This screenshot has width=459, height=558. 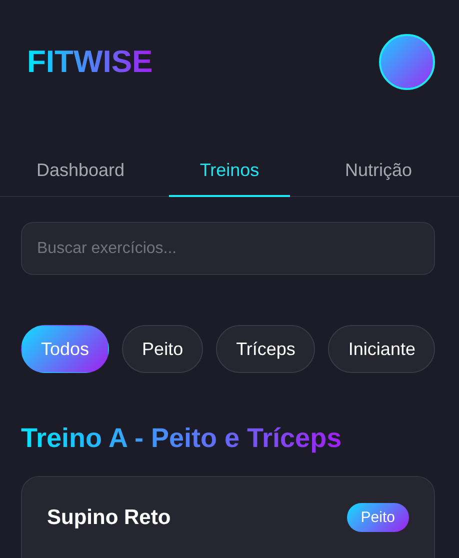 I want to click on nav-tab: Nutrição, so click(x=378, y=172).